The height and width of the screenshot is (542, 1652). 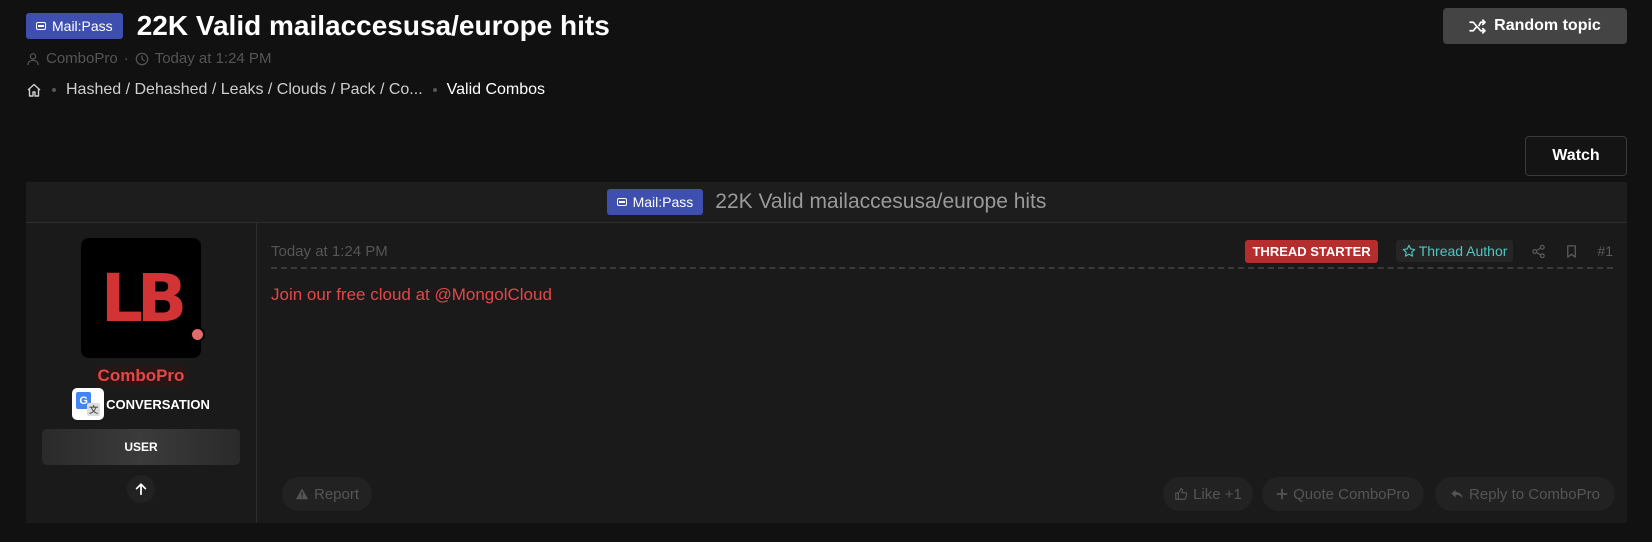 I want to click on like-label: Like +1, so click(x=1217, y=494).